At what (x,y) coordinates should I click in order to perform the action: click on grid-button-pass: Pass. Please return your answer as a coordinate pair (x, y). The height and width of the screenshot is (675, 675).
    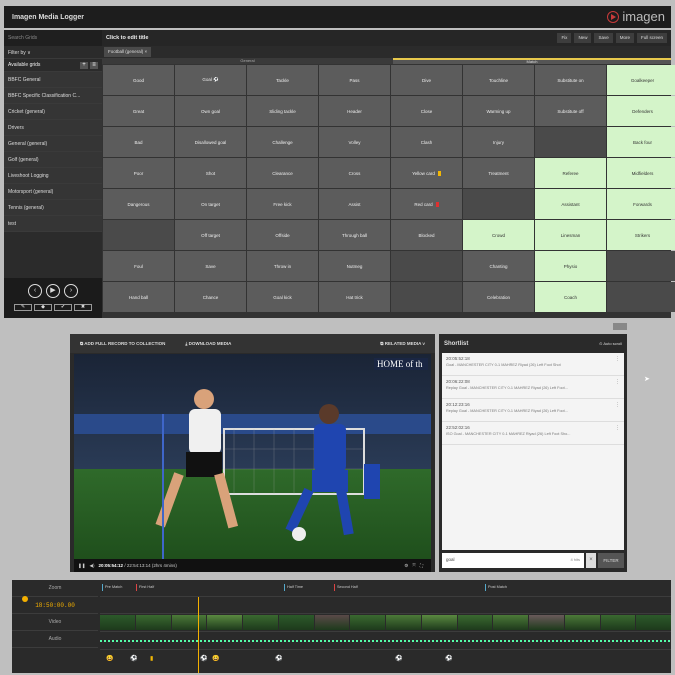
    Looking at the image, I should click on (354, 80).